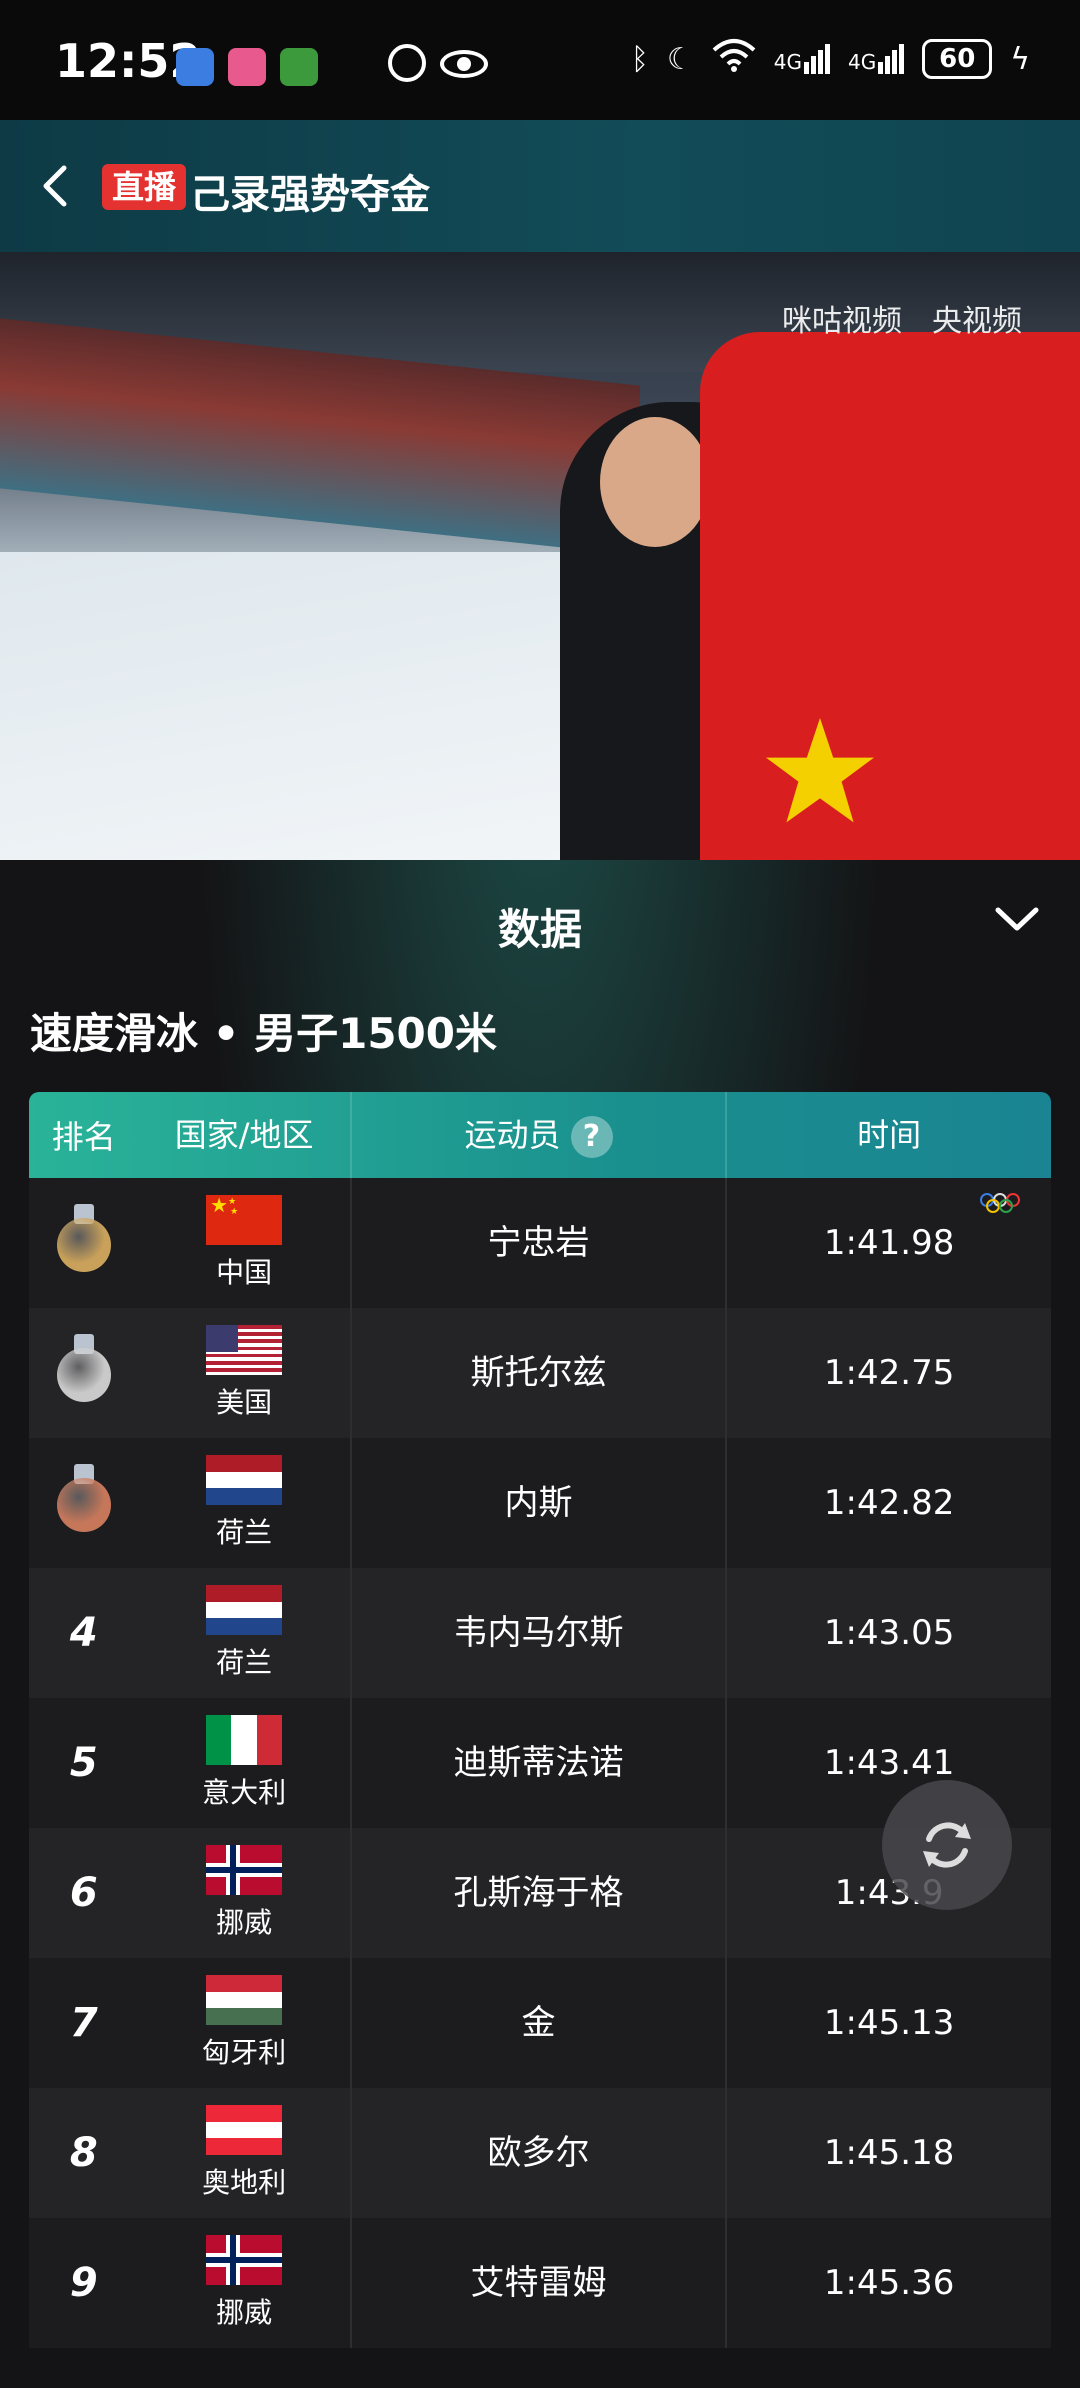 The image size is (1080, 2388). Describe the element at coordinates (244, 1402) in the screenshot. I see `country-name: 美国` at that location.